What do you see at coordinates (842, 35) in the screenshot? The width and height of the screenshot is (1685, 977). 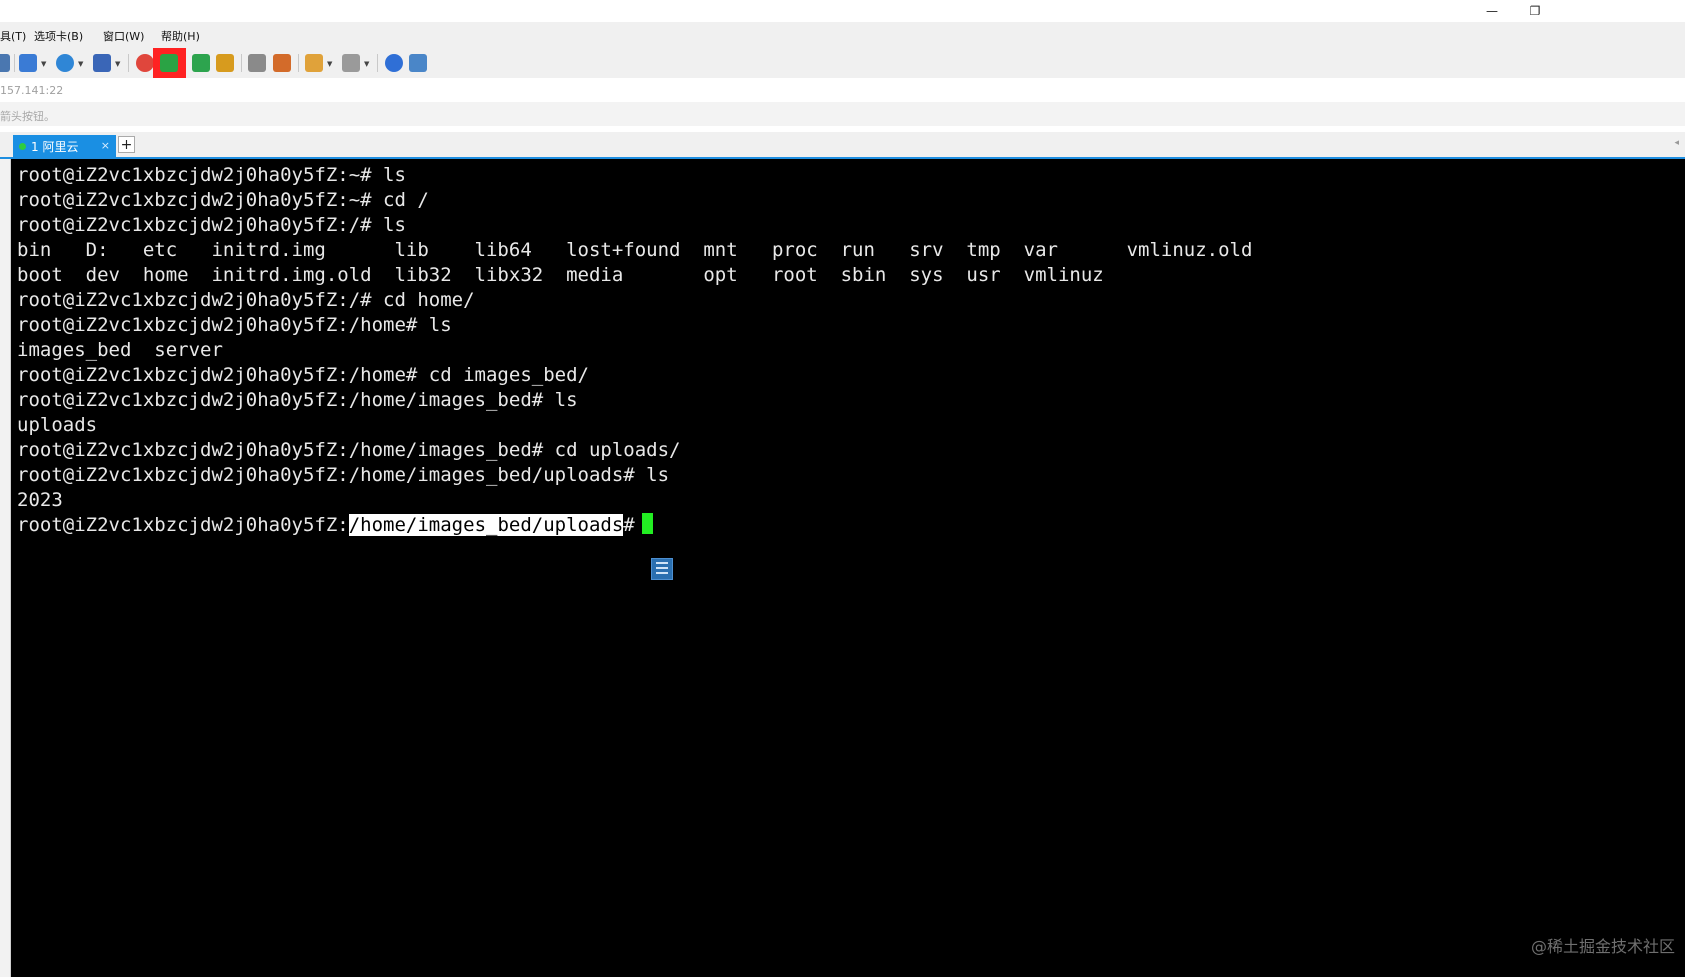 I see `menu-bar: 具(T) 选项卡(B) 窗口(W) 帮助(H)` at bounding box center [842, 35].